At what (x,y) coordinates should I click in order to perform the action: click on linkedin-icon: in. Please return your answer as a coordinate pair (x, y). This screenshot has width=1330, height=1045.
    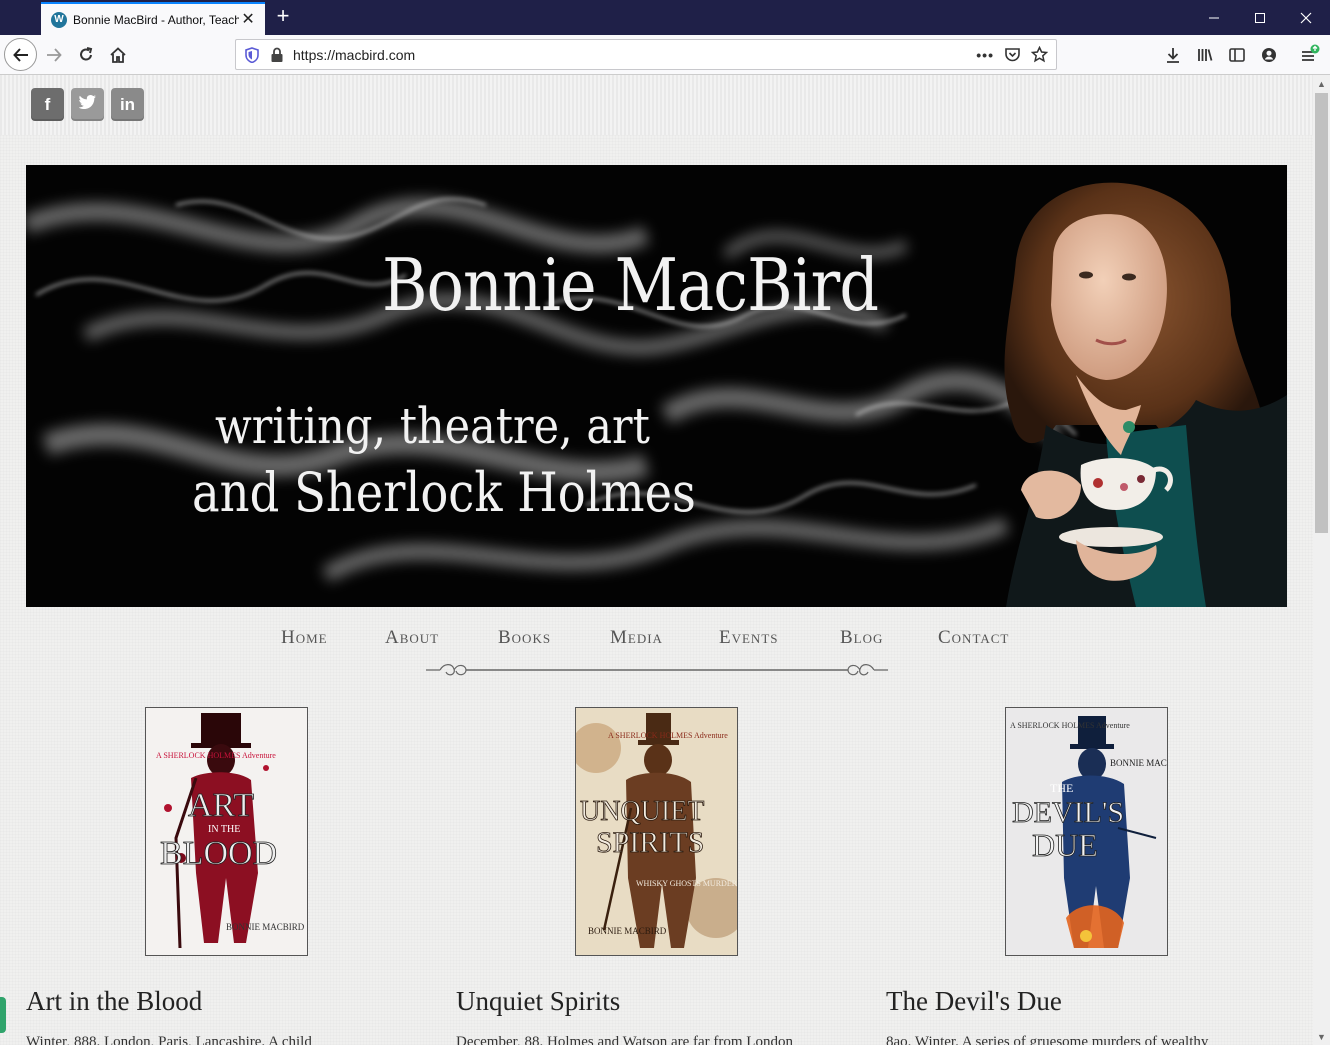
    Looking at the image, I should click on (127, 104).